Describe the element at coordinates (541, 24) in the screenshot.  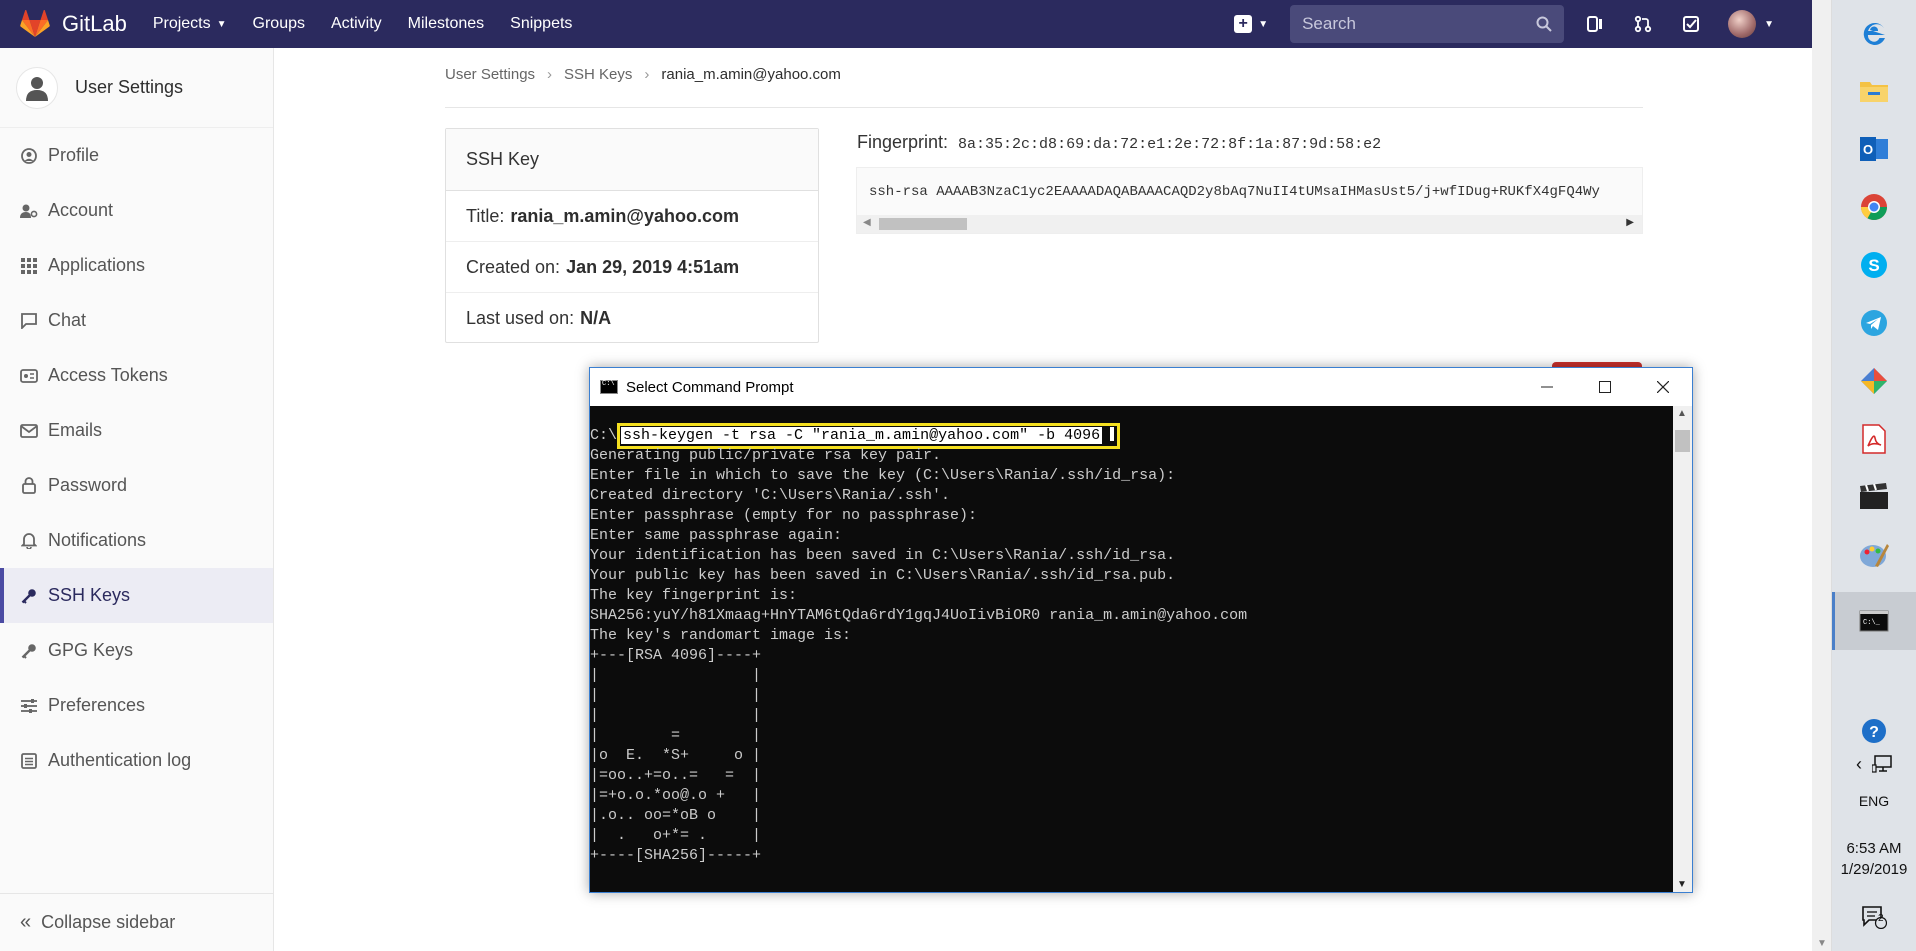
I see `nav-snippets: Snippets` at that location.